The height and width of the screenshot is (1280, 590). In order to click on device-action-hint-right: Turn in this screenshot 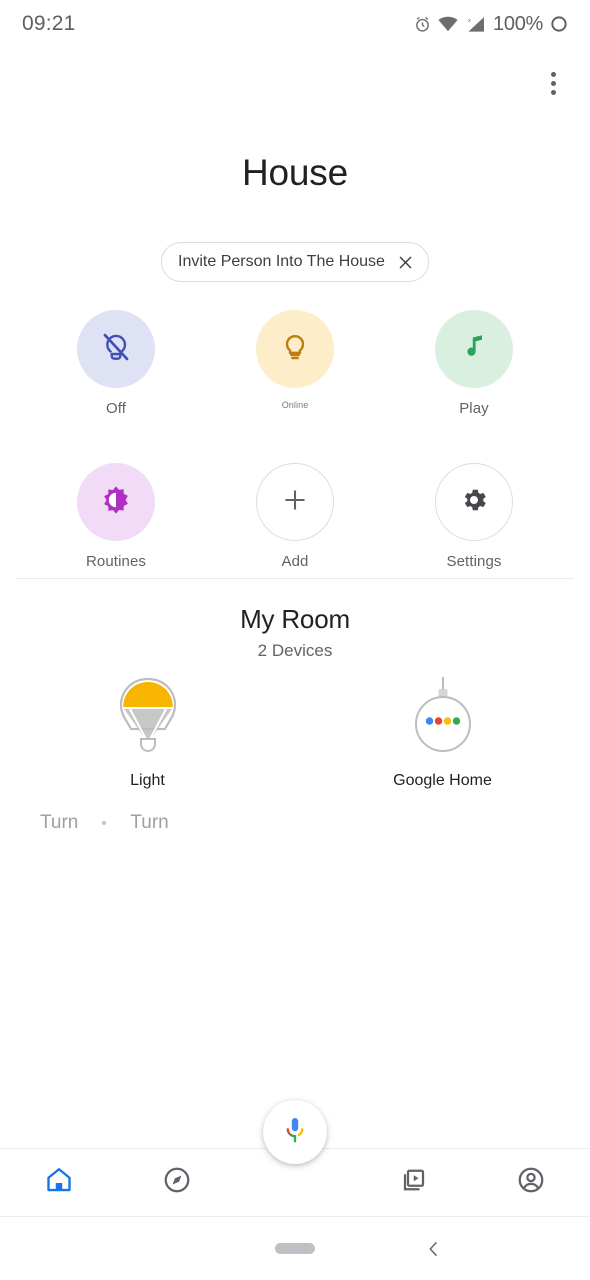, I will do `click(149, 822)`.